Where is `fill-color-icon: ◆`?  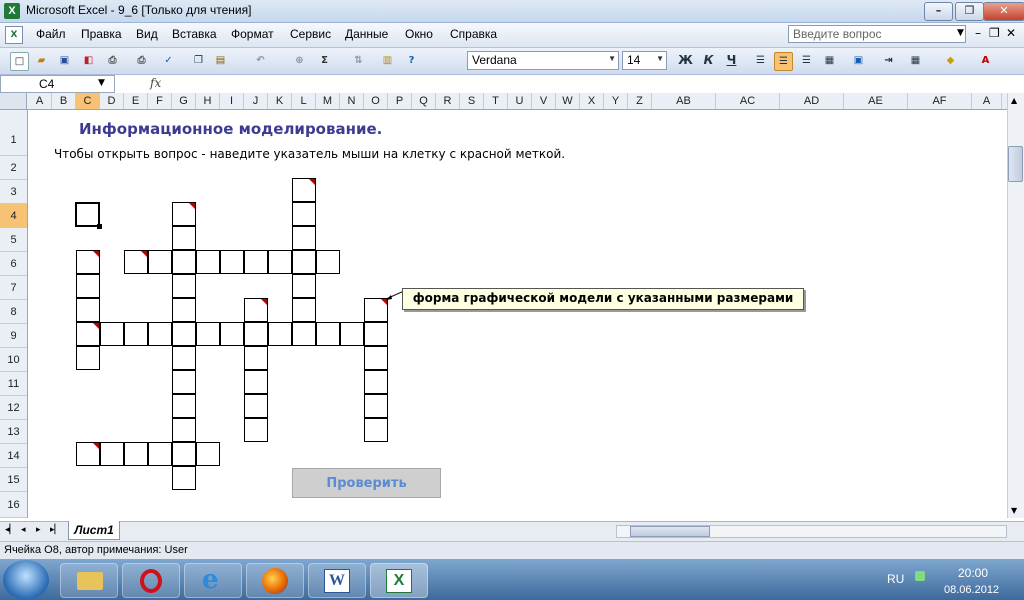 fill-color-icon: ◆ is located at coordinates (950, 60).